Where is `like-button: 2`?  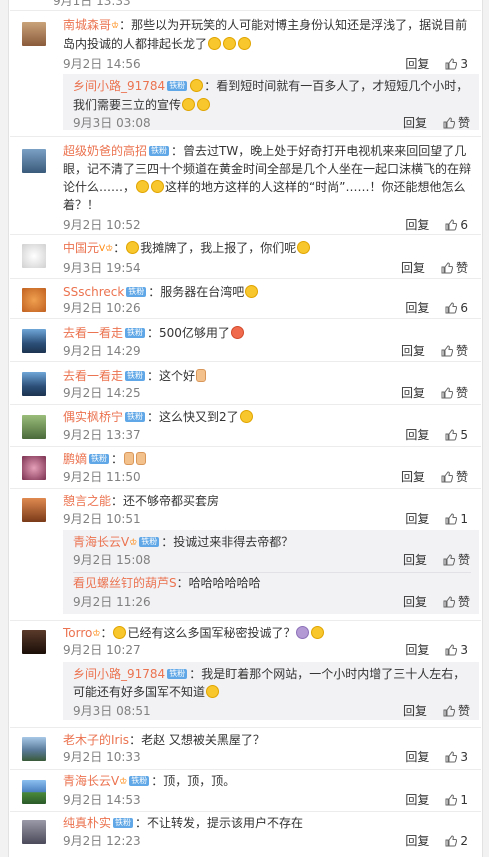
like-button: 2 is located at coordinates (456, 841).